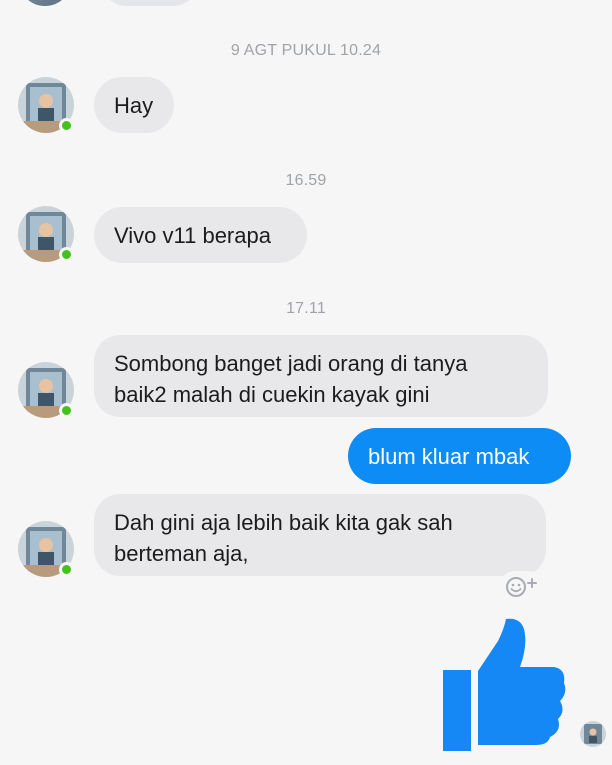 The width and height of the screenshot is (612, 765). I want to click on outgoing-message-bubble: blum kluar mbak, so click(459, 456).